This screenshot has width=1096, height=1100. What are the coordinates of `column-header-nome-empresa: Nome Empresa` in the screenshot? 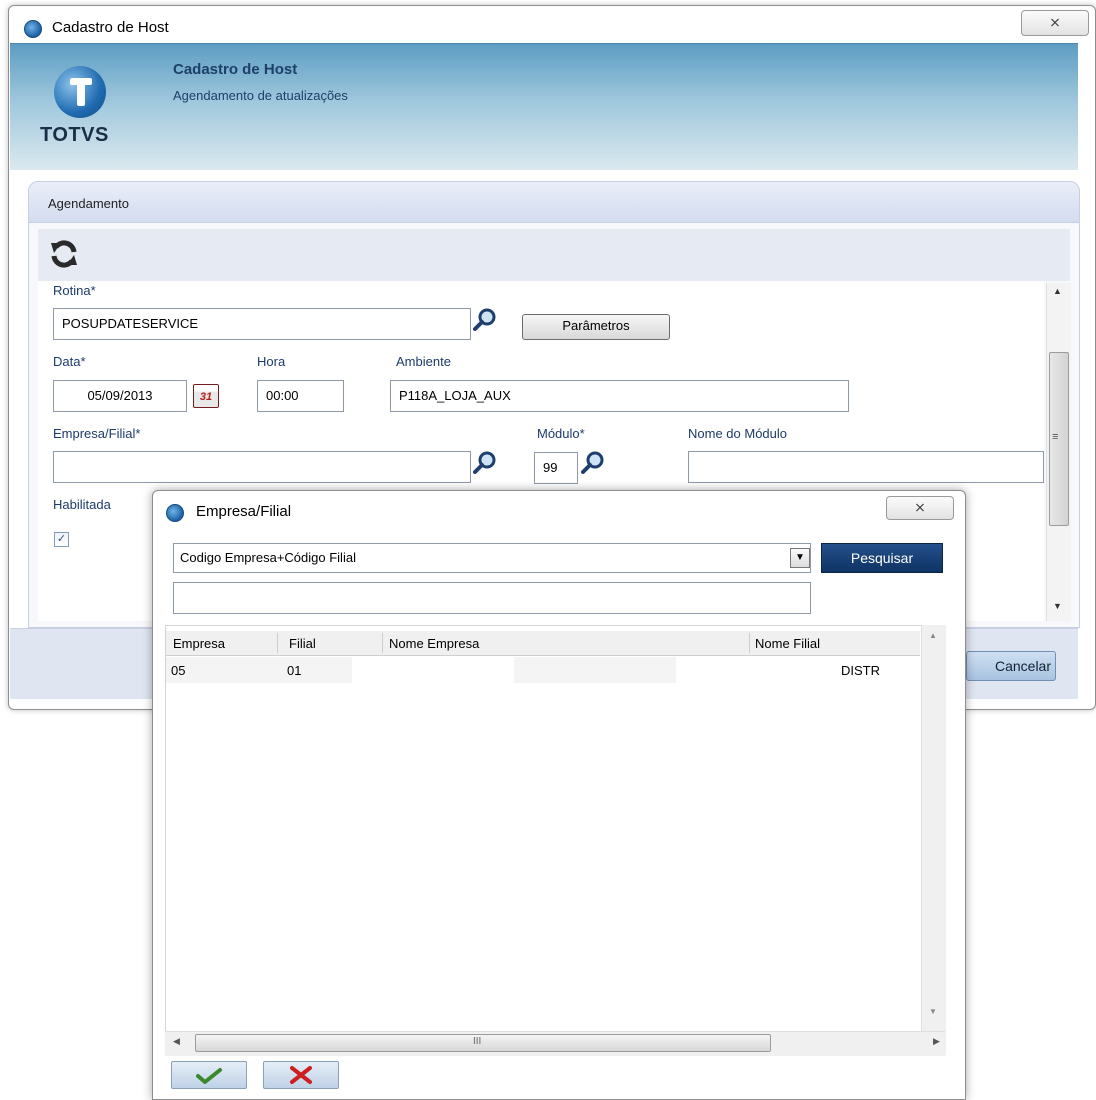 It's located at (434, 643).